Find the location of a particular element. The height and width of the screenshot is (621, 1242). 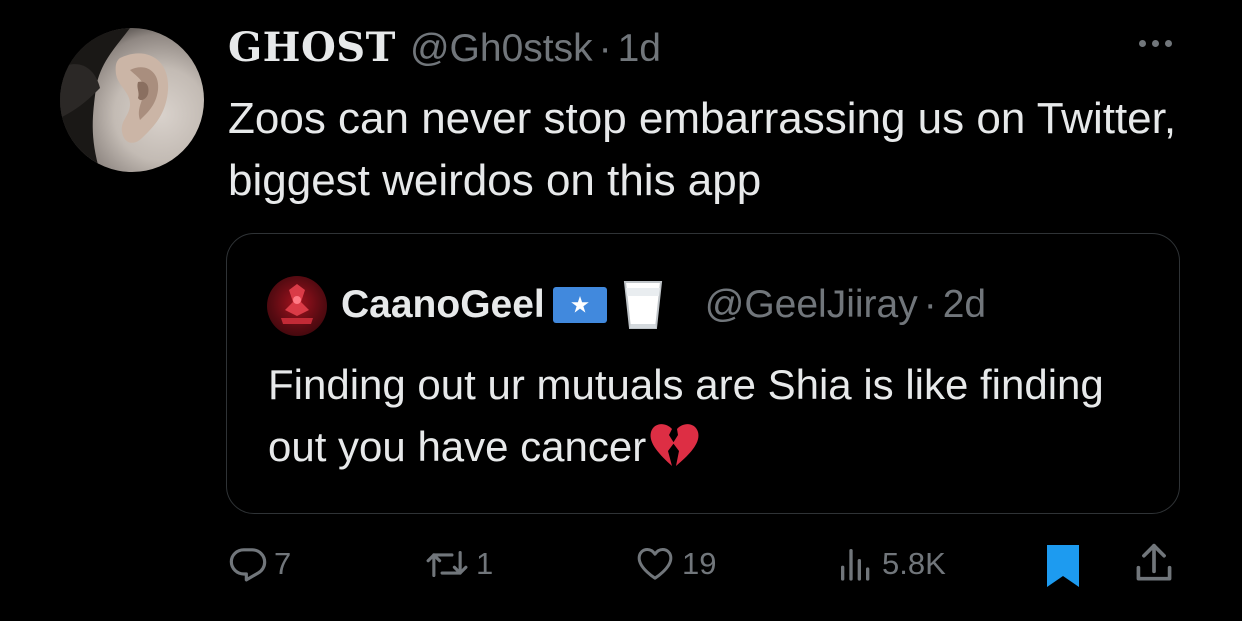

bookmark-button is located at coordinates (1063, 566).